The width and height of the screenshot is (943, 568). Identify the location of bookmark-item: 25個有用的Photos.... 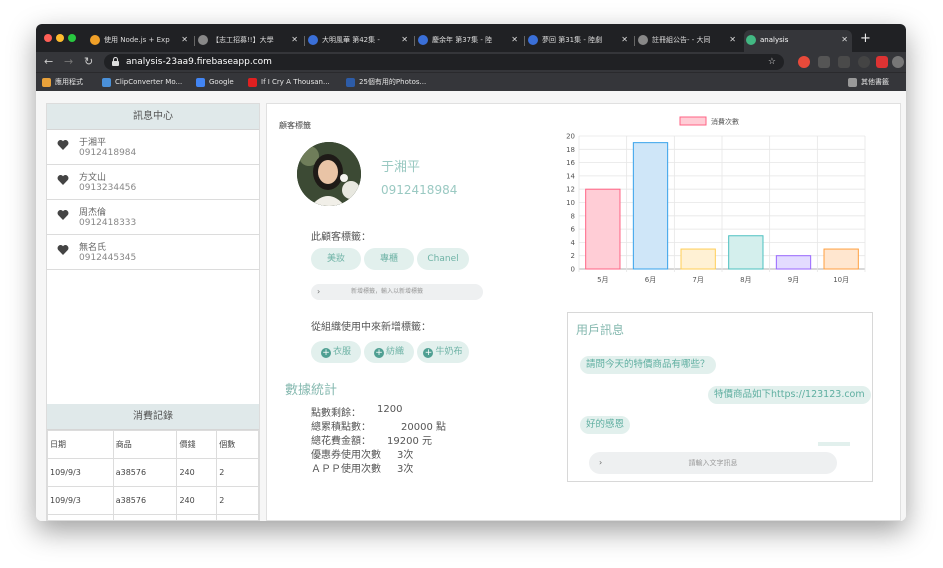
(386, 82).